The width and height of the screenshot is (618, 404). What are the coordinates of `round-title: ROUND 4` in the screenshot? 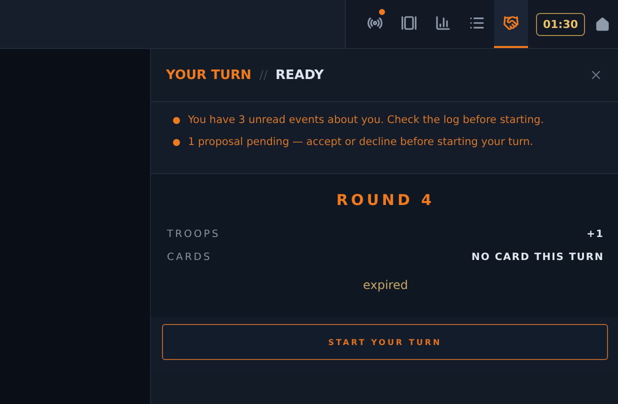 It's located at (385, 200).